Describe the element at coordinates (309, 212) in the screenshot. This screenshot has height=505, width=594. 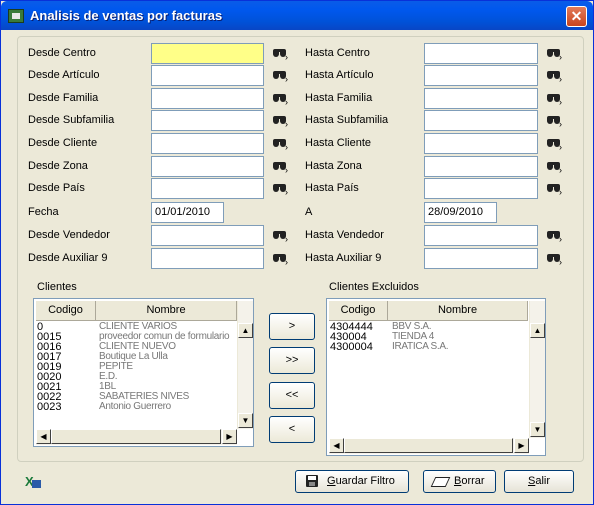
I see `fecha-a-label: A` at that location.